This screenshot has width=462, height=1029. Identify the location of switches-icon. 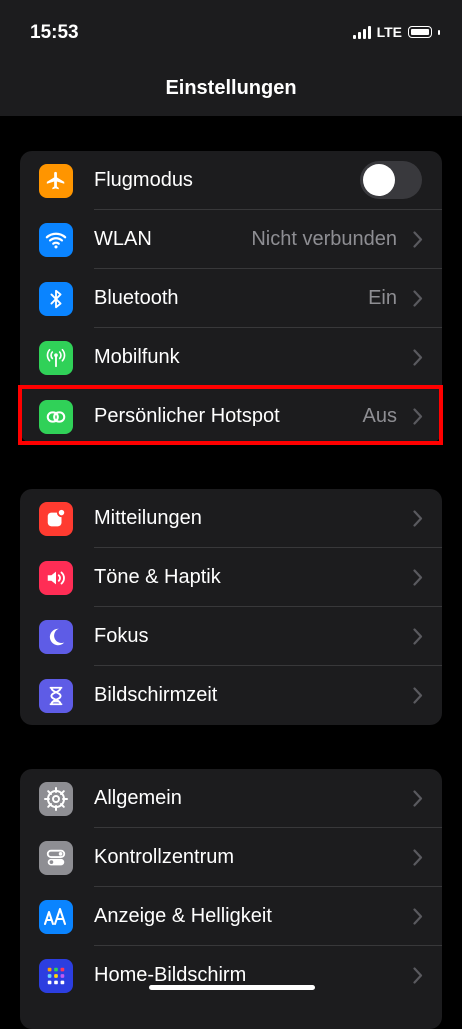
(56, 858).